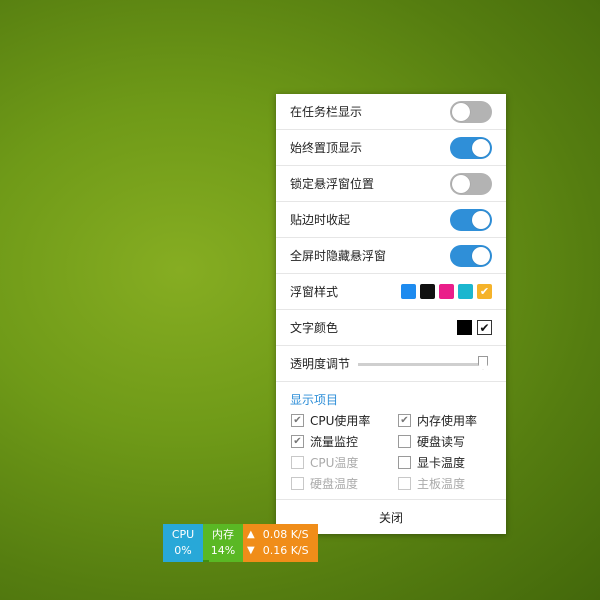 Image resolution: width=600 pixels, height=600 pixels. Describe the element at coordinates (314, 292) in the screenshot. I see `float-style-label: 浮窗样式` at that location.